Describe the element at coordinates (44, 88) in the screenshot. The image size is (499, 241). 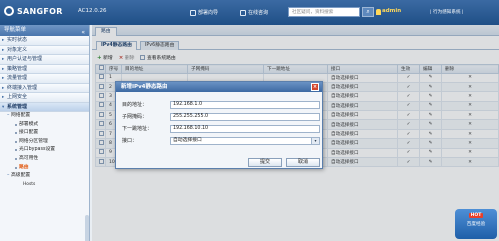
I see `sidebar-item-terminal: 终端接入管理` at that location.